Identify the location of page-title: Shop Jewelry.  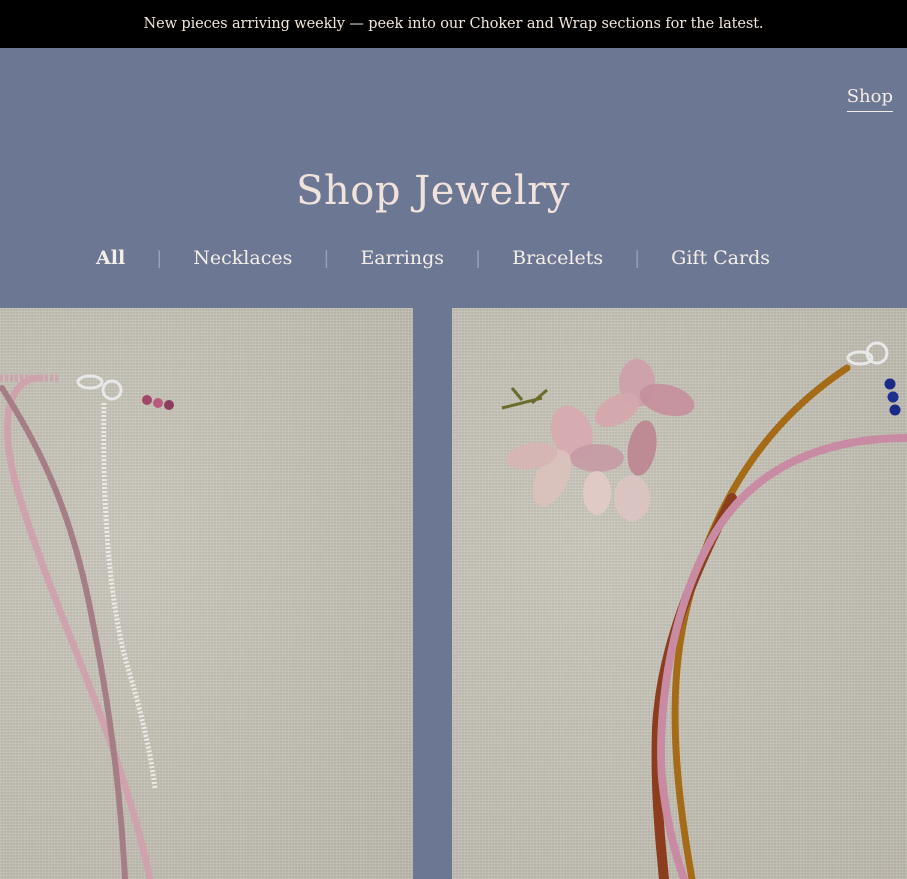
(433, 191).